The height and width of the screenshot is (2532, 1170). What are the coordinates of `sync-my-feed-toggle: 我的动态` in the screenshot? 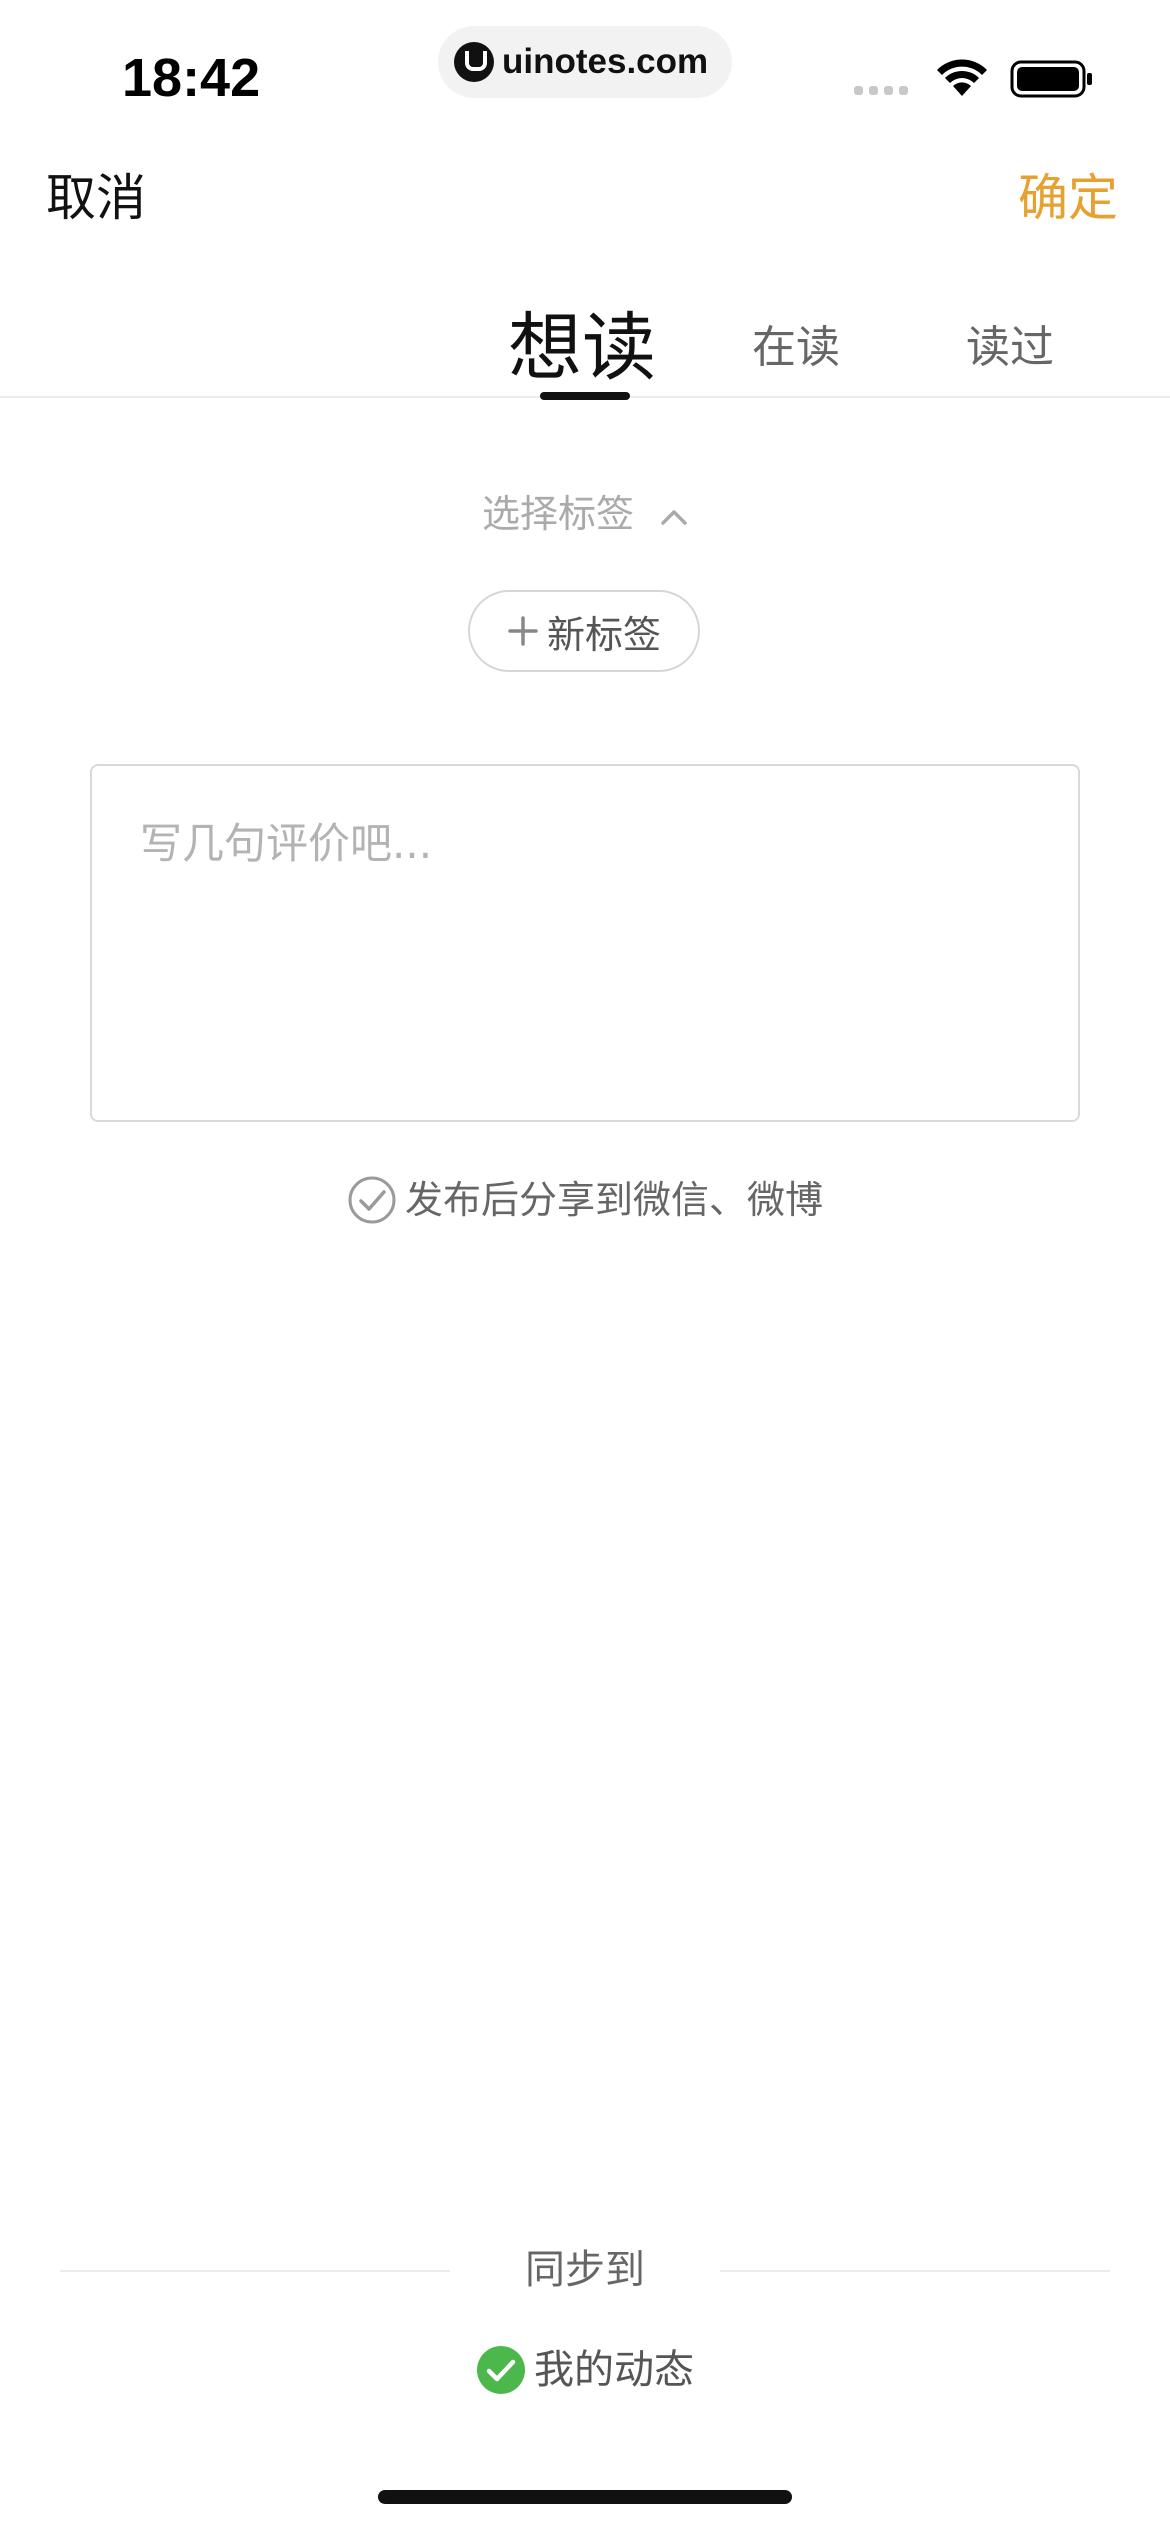 It's located at (585, 2370).